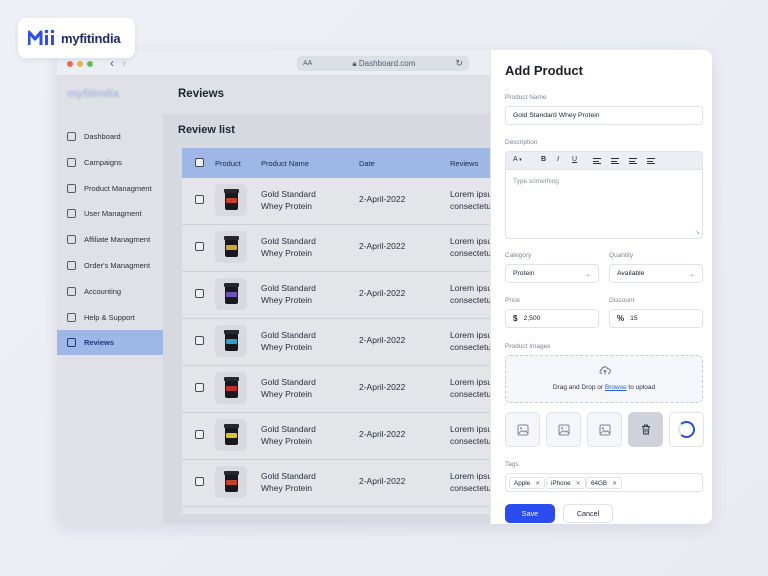 This screenshot has height=576, width=768. Describe the element at coordinates (552, 273) in the screenshot. I see `category-select: Protein ⌄` at that location.